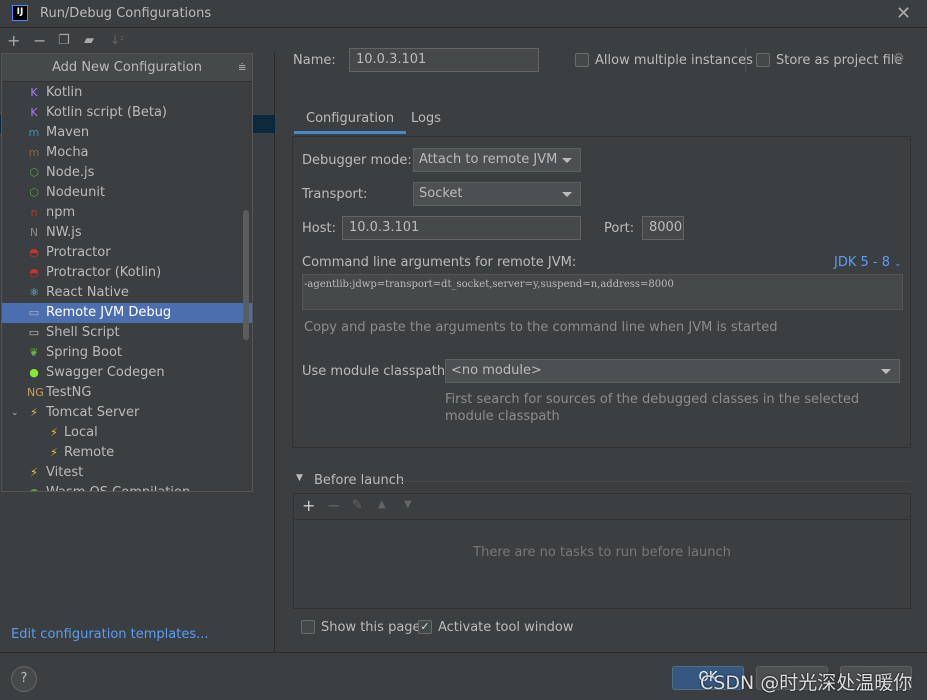  Describe the element at coordinates (839, 60) in the screenshot. I see `store-project-label: Store as project file` at that location.